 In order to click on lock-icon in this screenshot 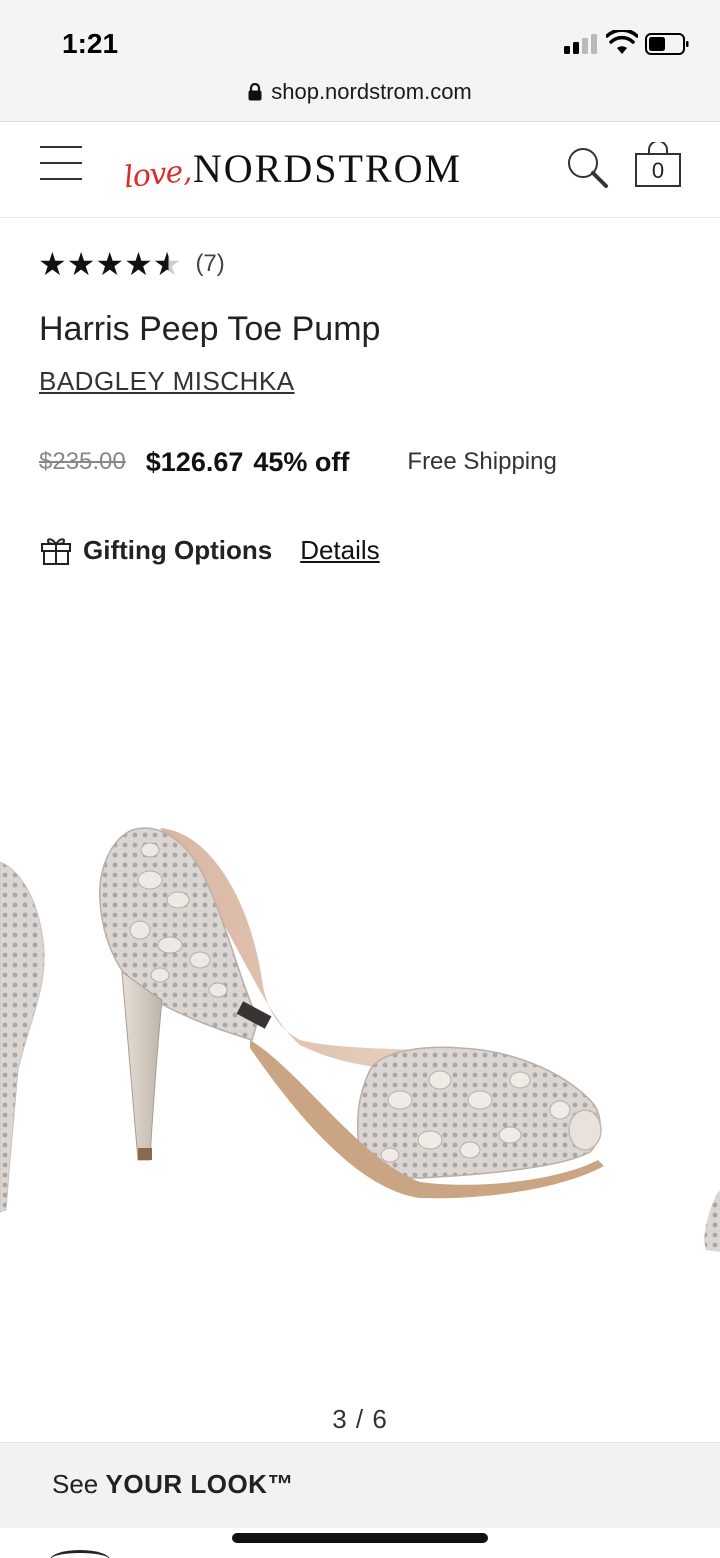, I will do `click(255, 91)`.